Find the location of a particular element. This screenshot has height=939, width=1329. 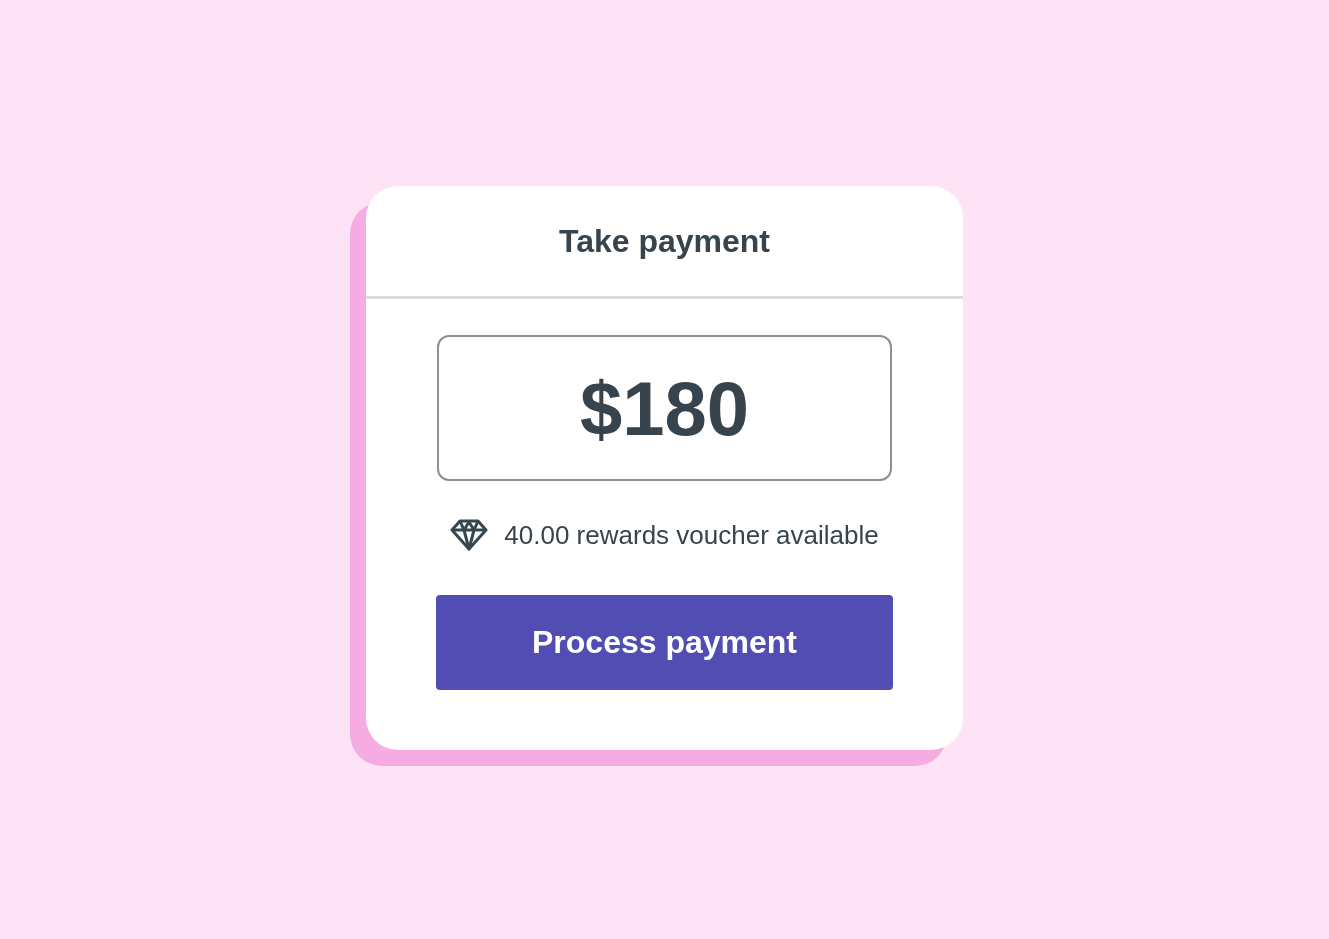

process-payment-button: Process payment is located at coordinates (664, 642).